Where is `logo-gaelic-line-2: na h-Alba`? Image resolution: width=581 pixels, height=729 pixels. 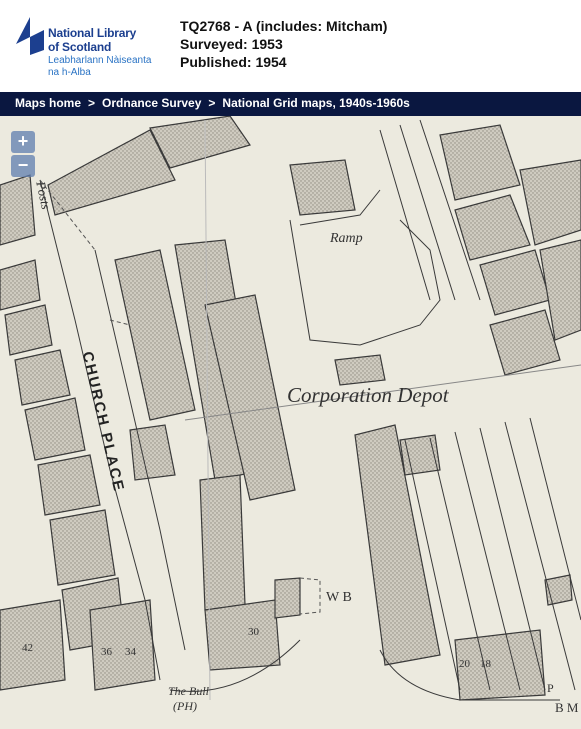
logo-gaelic-line-2: na h-Alba is located at coordinates (69, 72).